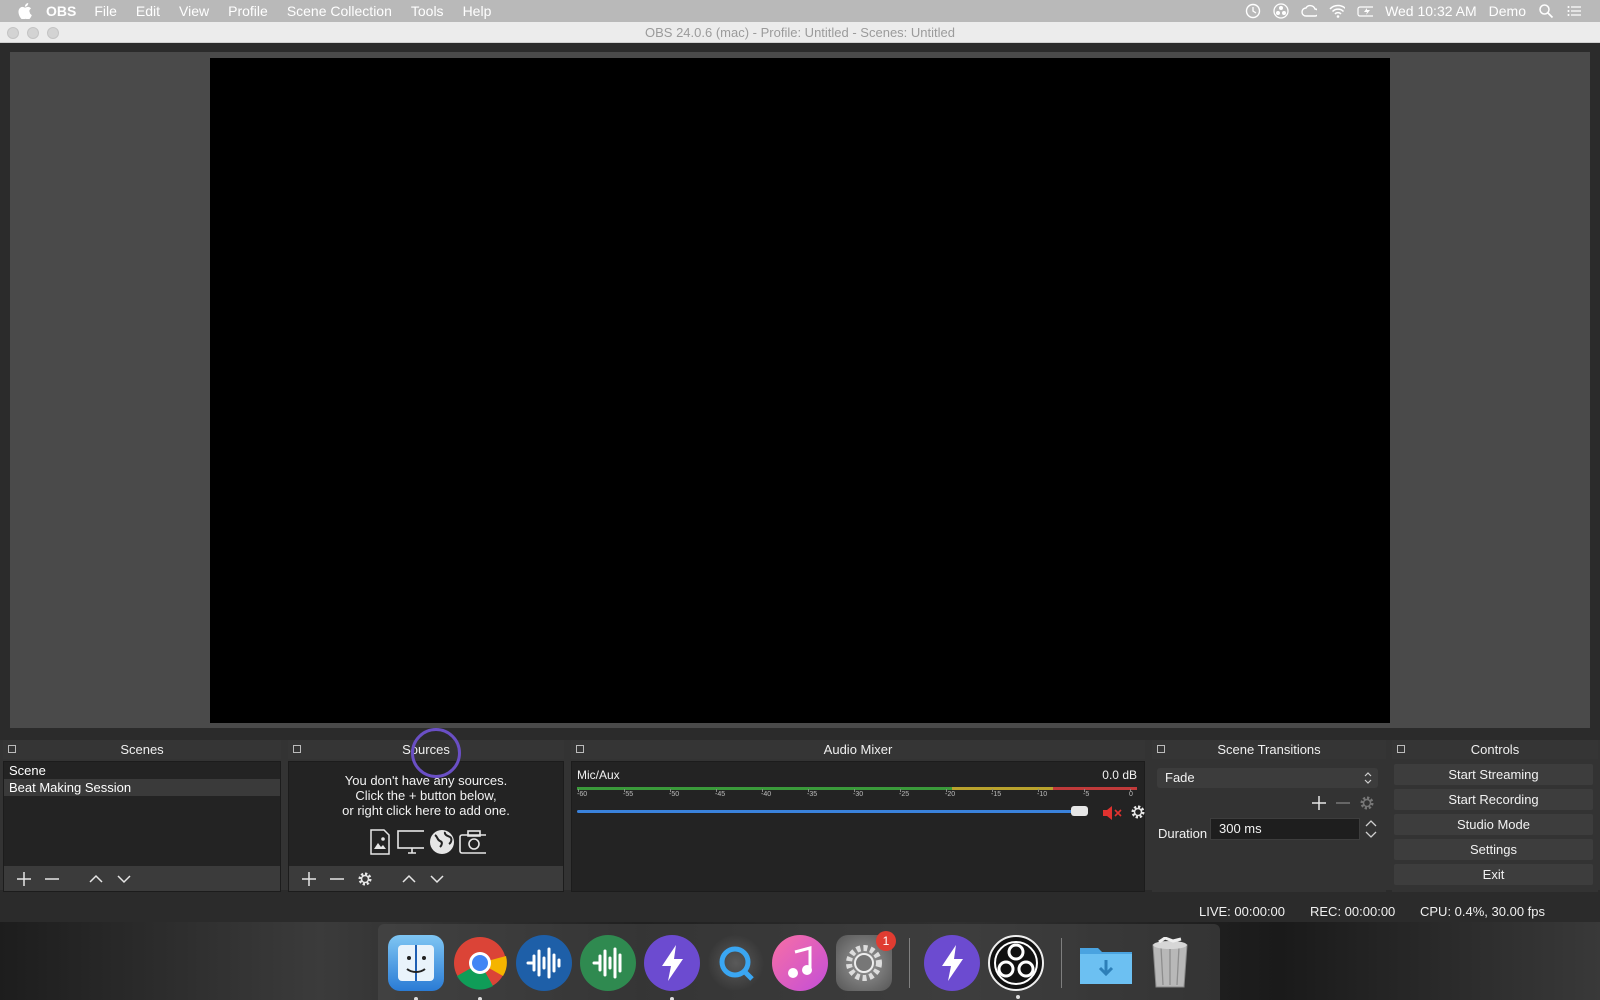 The width and height of the screenshot is (1600, 1000). Describe the element at coordinates (309, 879) in the screenshot. I see `add-source-button` at that location.